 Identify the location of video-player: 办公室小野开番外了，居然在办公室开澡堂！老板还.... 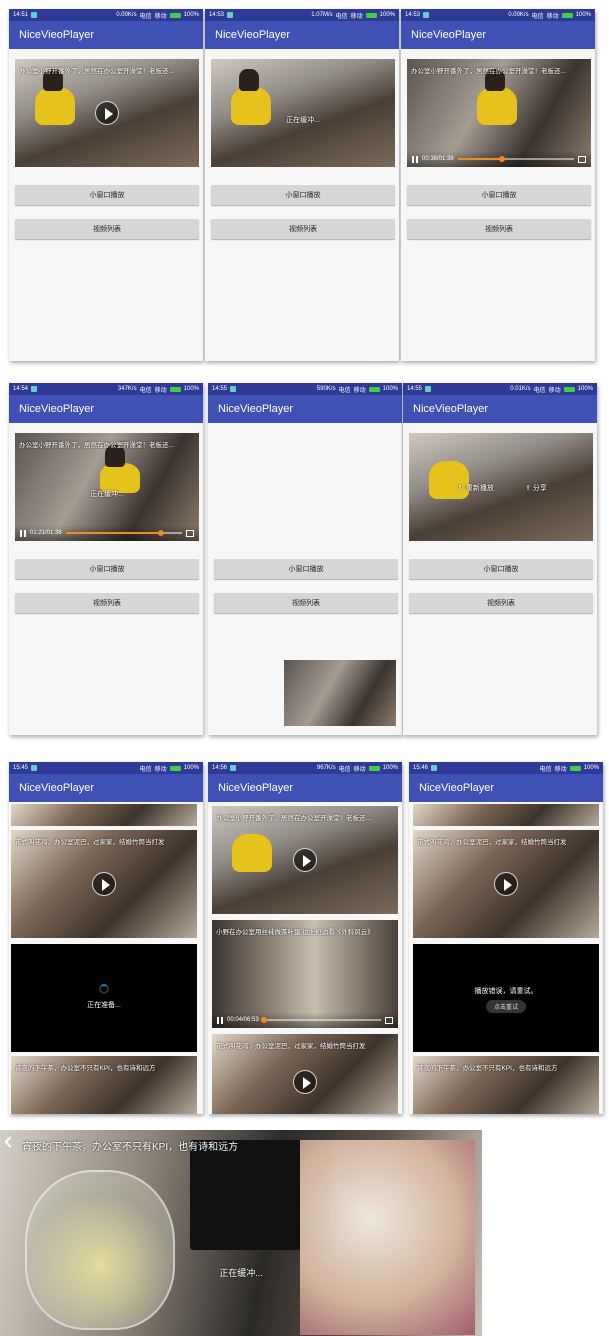
(107, 113).